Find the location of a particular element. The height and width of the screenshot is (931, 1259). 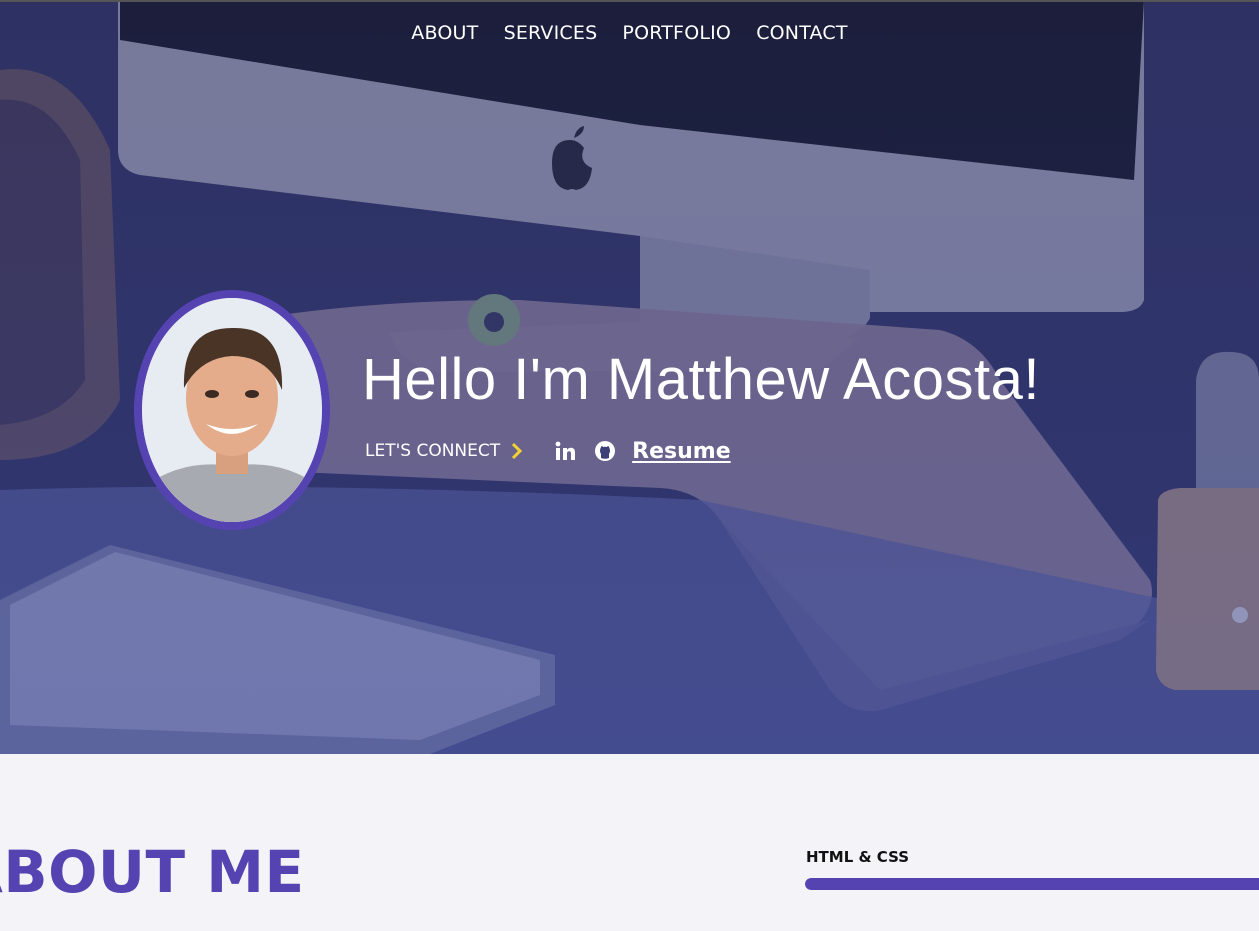

connect-row: LET'S CONNECT Resume is located at coordinates (548, 451).